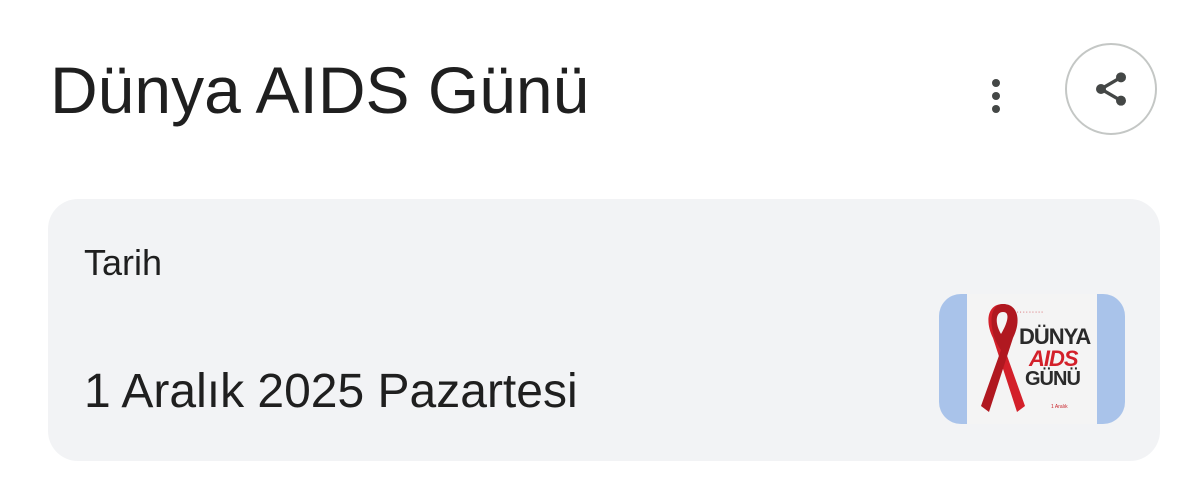 This screenshot has width=1200, height=480. What do you see at coordinates (331, 391) in the screenshot?
I see `date-value: 1 Aralık 2025 Pazartesi` at bounding box center [331, 391].